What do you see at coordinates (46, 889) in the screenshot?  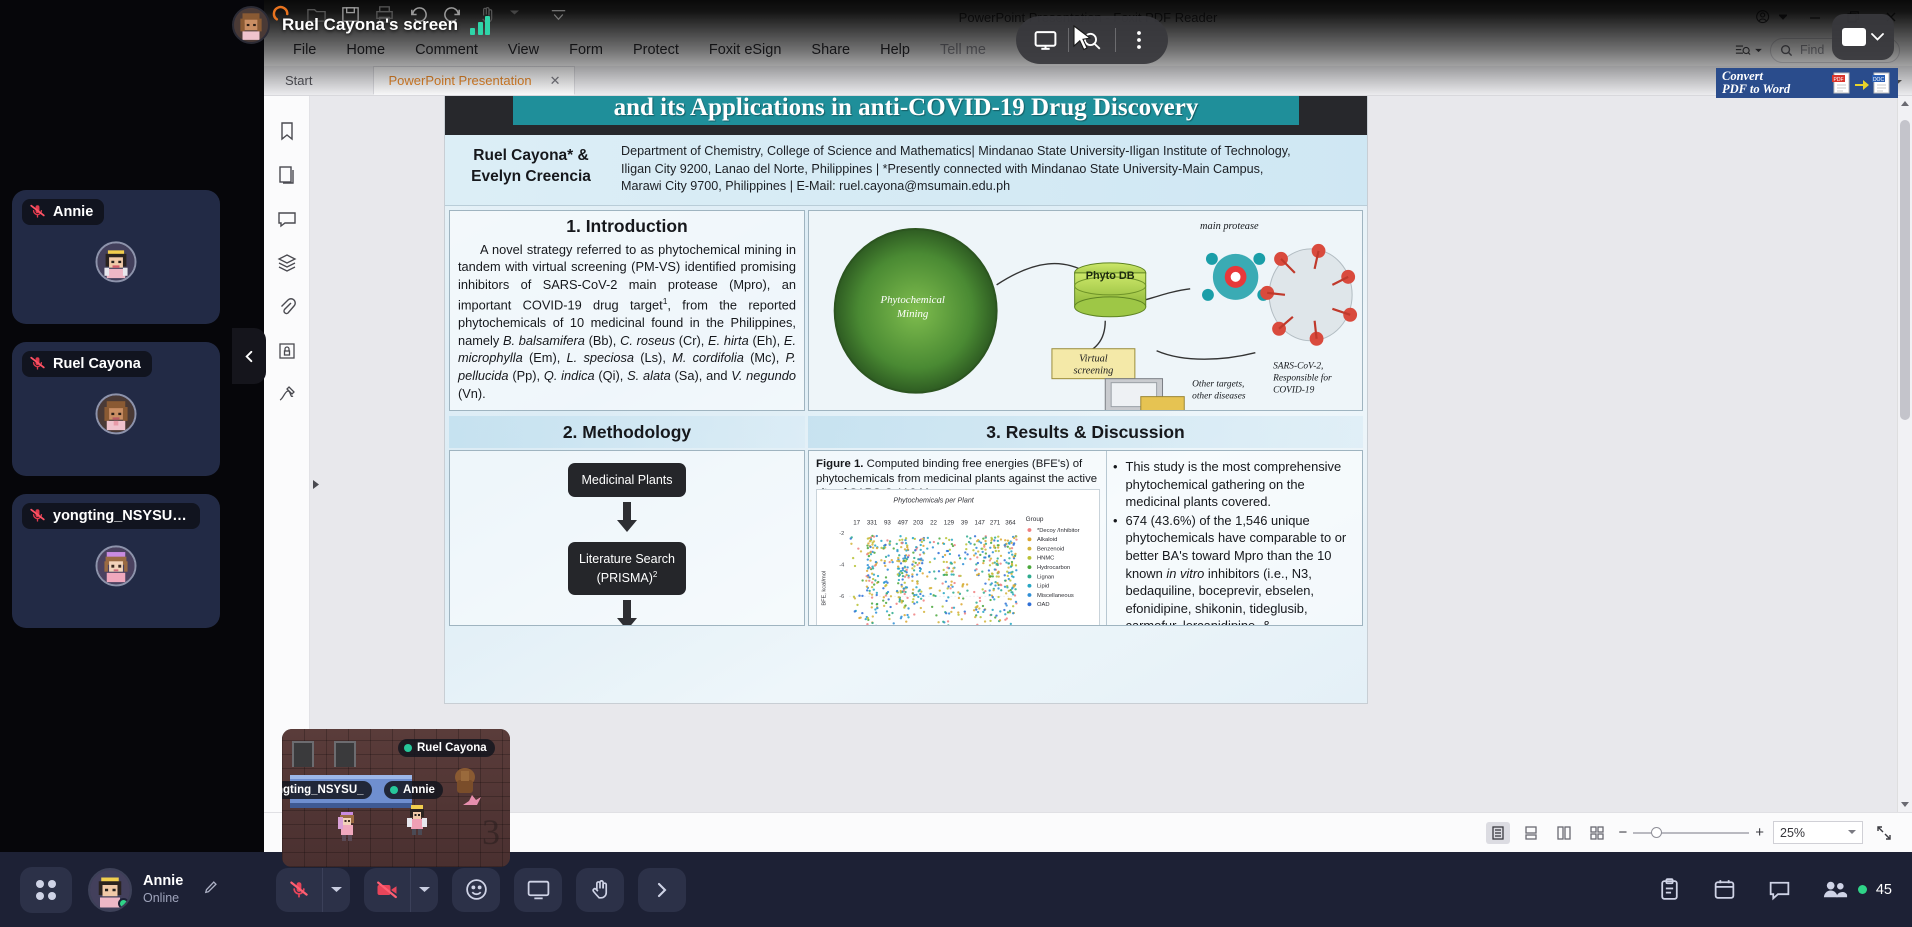 I see `gather-logo-icon` at bounding box center [46, 889].